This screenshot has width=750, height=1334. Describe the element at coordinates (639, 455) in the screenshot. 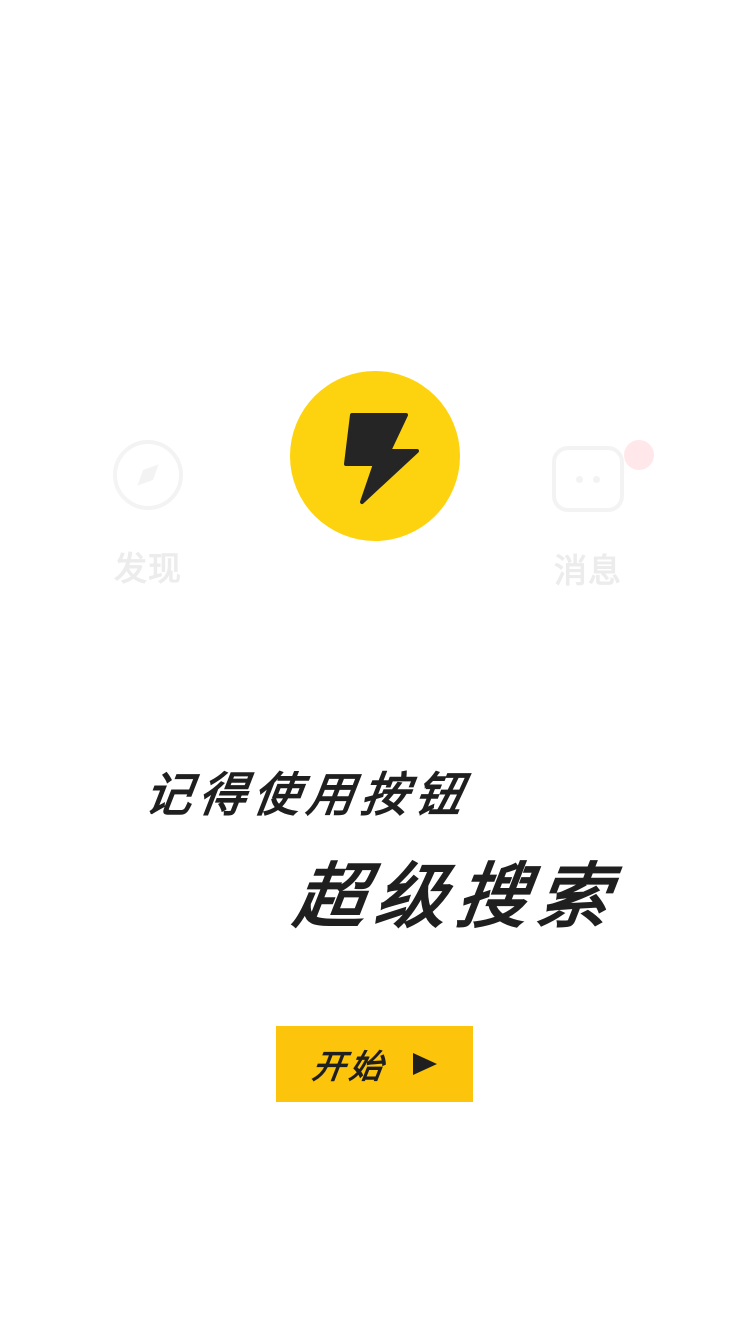

I see `notification-dot` at that location.